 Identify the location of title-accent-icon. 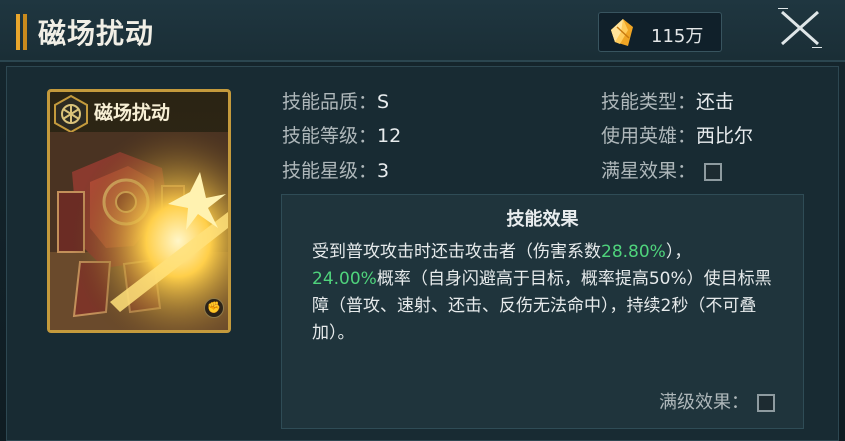
(21, 32).